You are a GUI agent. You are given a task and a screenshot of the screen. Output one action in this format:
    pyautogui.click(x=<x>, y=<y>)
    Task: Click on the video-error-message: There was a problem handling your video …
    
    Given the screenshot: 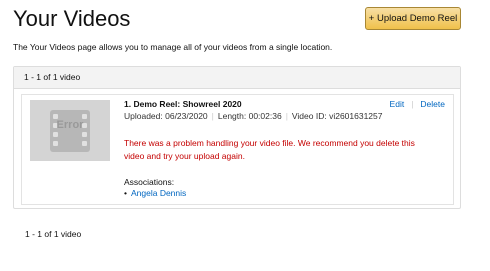 What is the action you would take?
    pyautogui.click(x=269, y=149)
    